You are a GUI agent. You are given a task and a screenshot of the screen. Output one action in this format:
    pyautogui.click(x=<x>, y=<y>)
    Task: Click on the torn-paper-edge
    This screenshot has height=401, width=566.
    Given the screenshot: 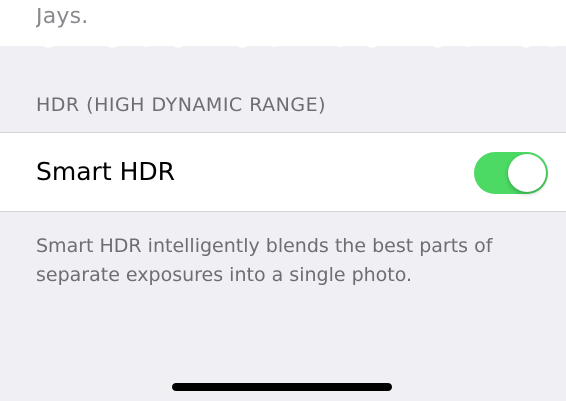 What is the action you would take?
    pyautogui.click(x=283, y=39)
    